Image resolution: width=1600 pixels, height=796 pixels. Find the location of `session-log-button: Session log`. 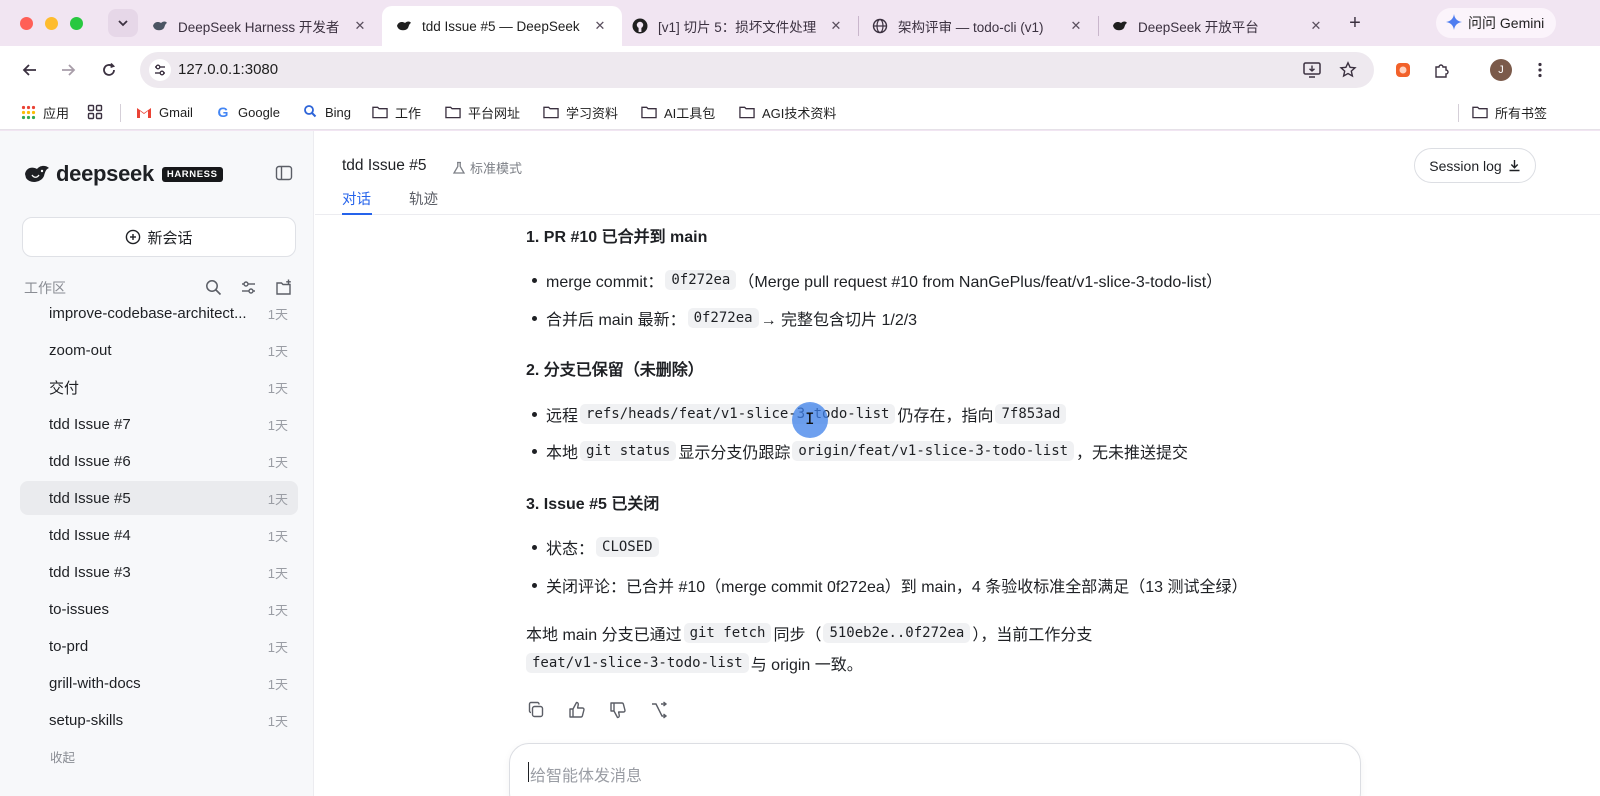

session-log-button: Session log is located at coordinates (1475, 165).